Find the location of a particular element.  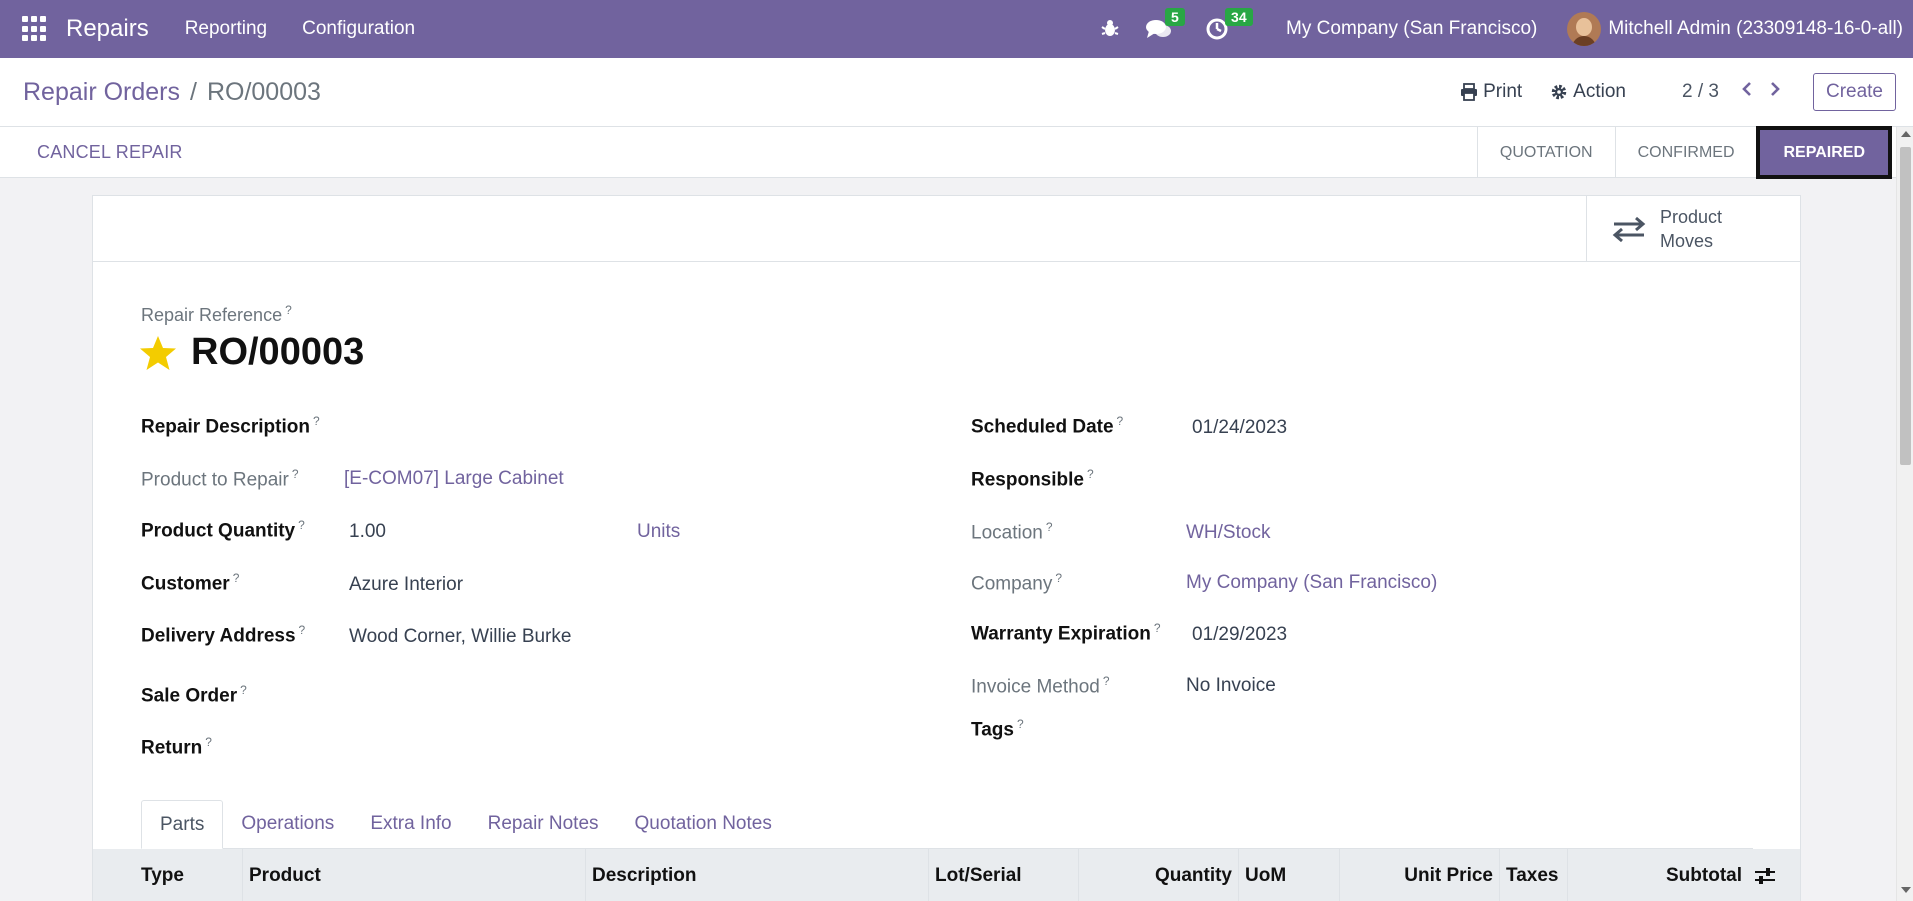

stage-confirmed: CONFIRMED is located at coordinates (1685, 152).